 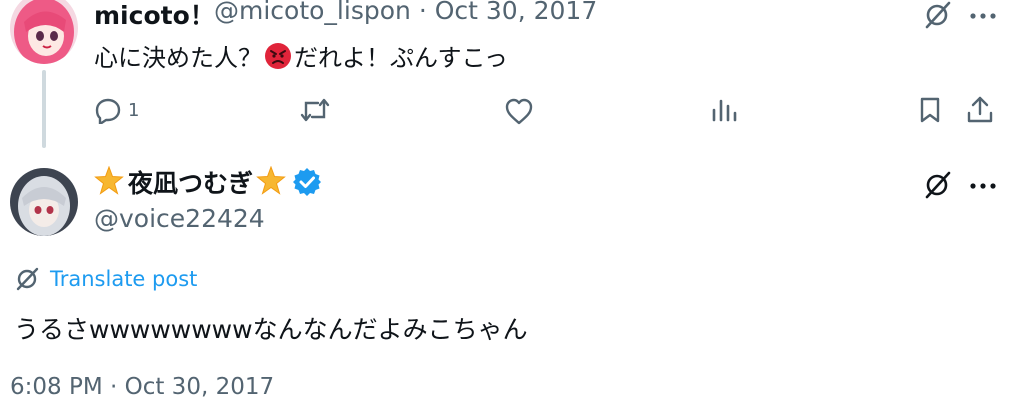 What do you see at coordinates (178, 58) in the screenshot?
I see `tweet1-text-part1: 心に決めた人？` at bounding box center [178, 58].